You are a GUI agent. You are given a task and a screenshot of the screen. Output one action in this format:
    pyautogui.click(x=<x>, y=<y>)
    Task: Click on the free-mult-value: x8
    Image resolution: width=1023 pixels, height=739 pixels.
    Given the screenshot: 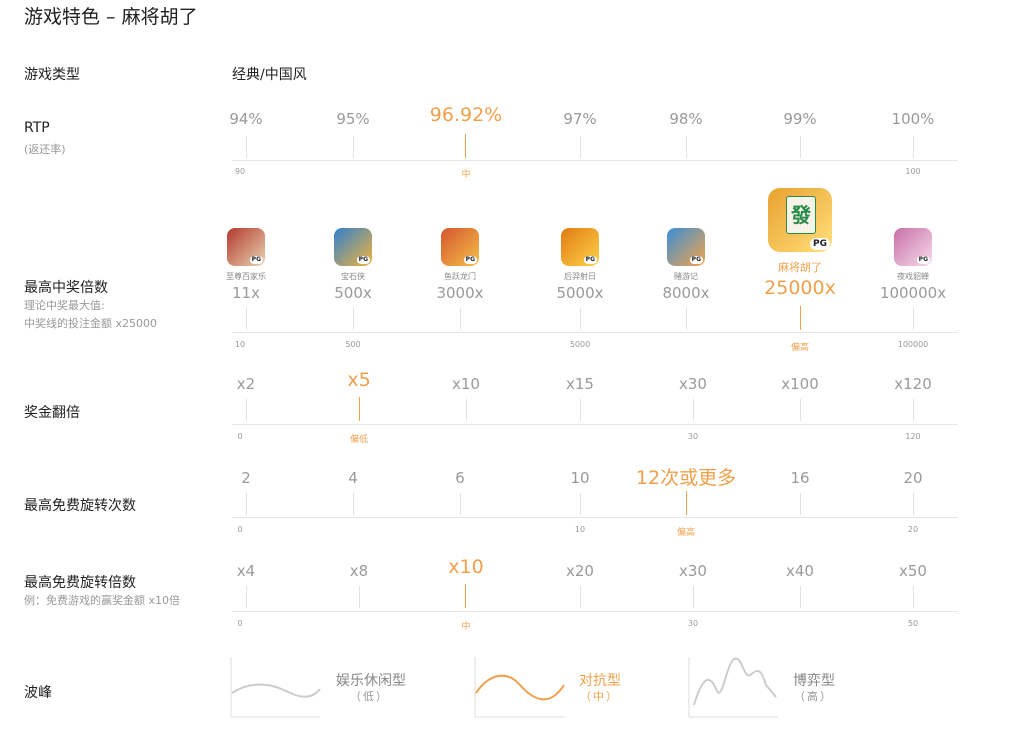 What is the action you would take?
    pyautogui.click(x=359, y=571)
    